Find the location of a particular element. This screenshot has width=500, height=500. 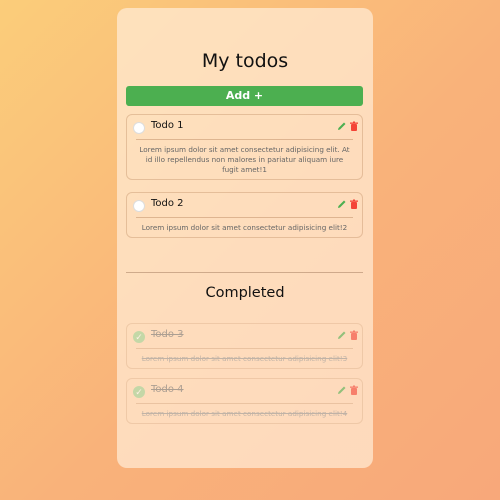

todo-title: Todo 4 is located at coordinates (167, 389).